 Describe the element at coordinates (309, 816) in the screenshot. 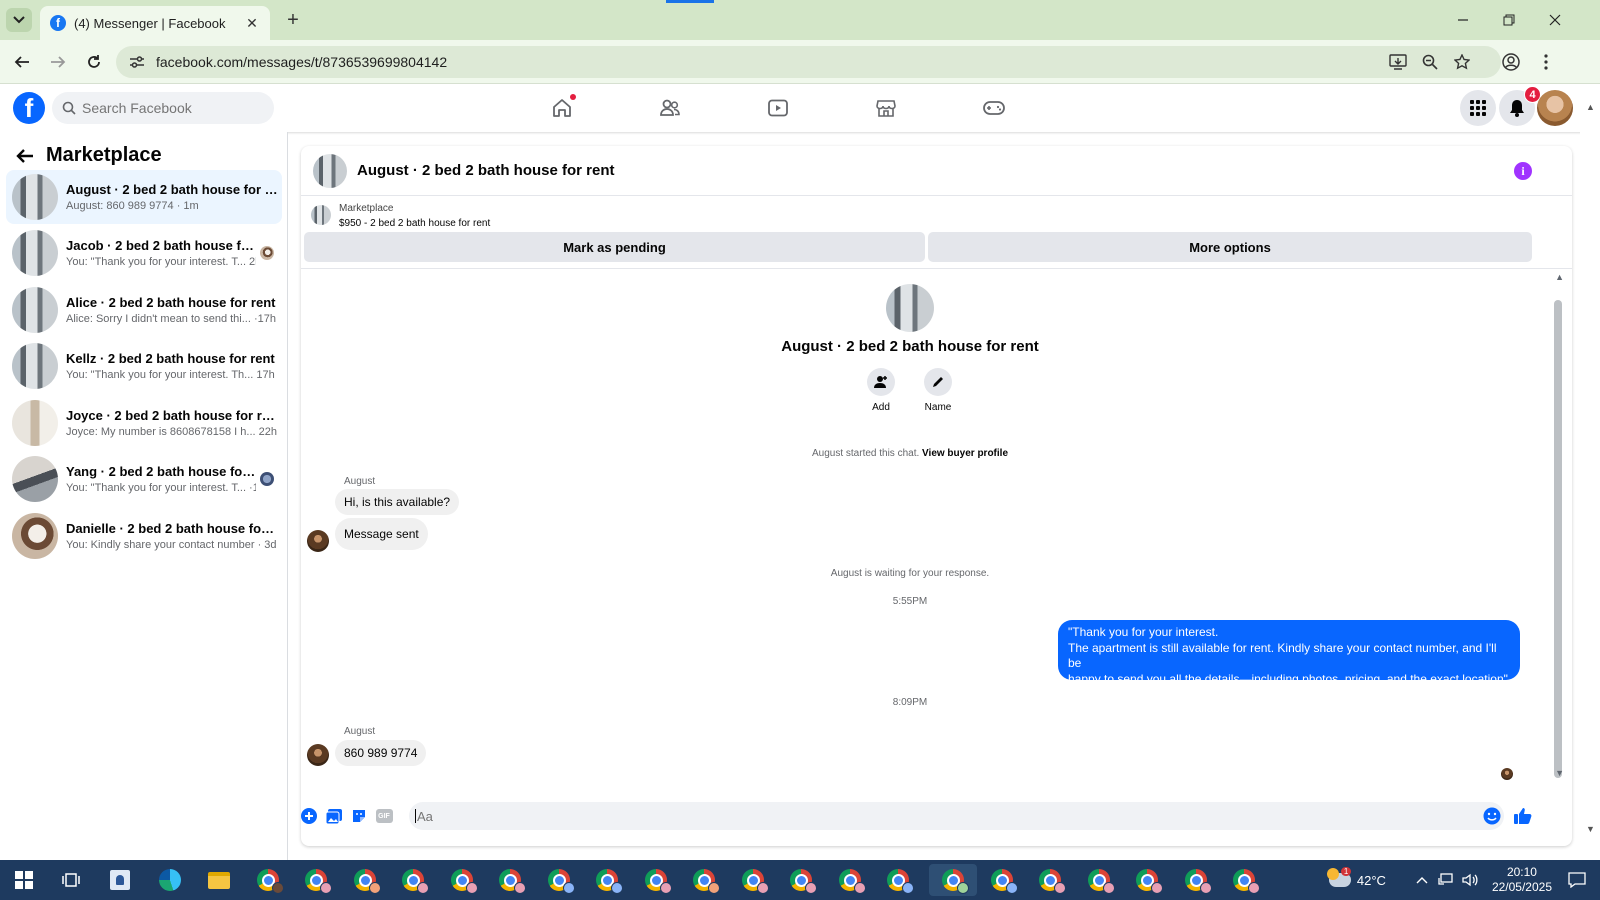

I see `more-actions-icon` at that location.